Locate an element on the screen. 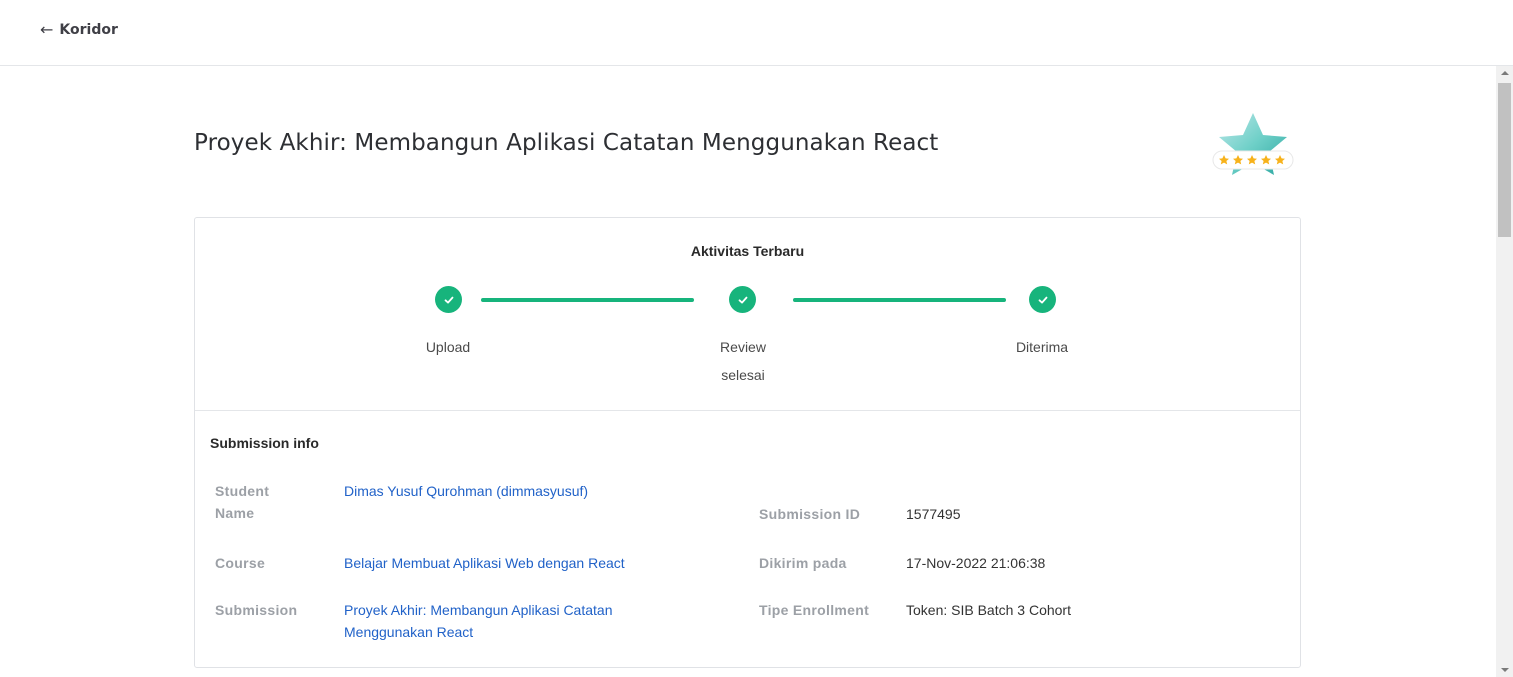  step-label-upload: Upload is located at coordinates (448, 347).